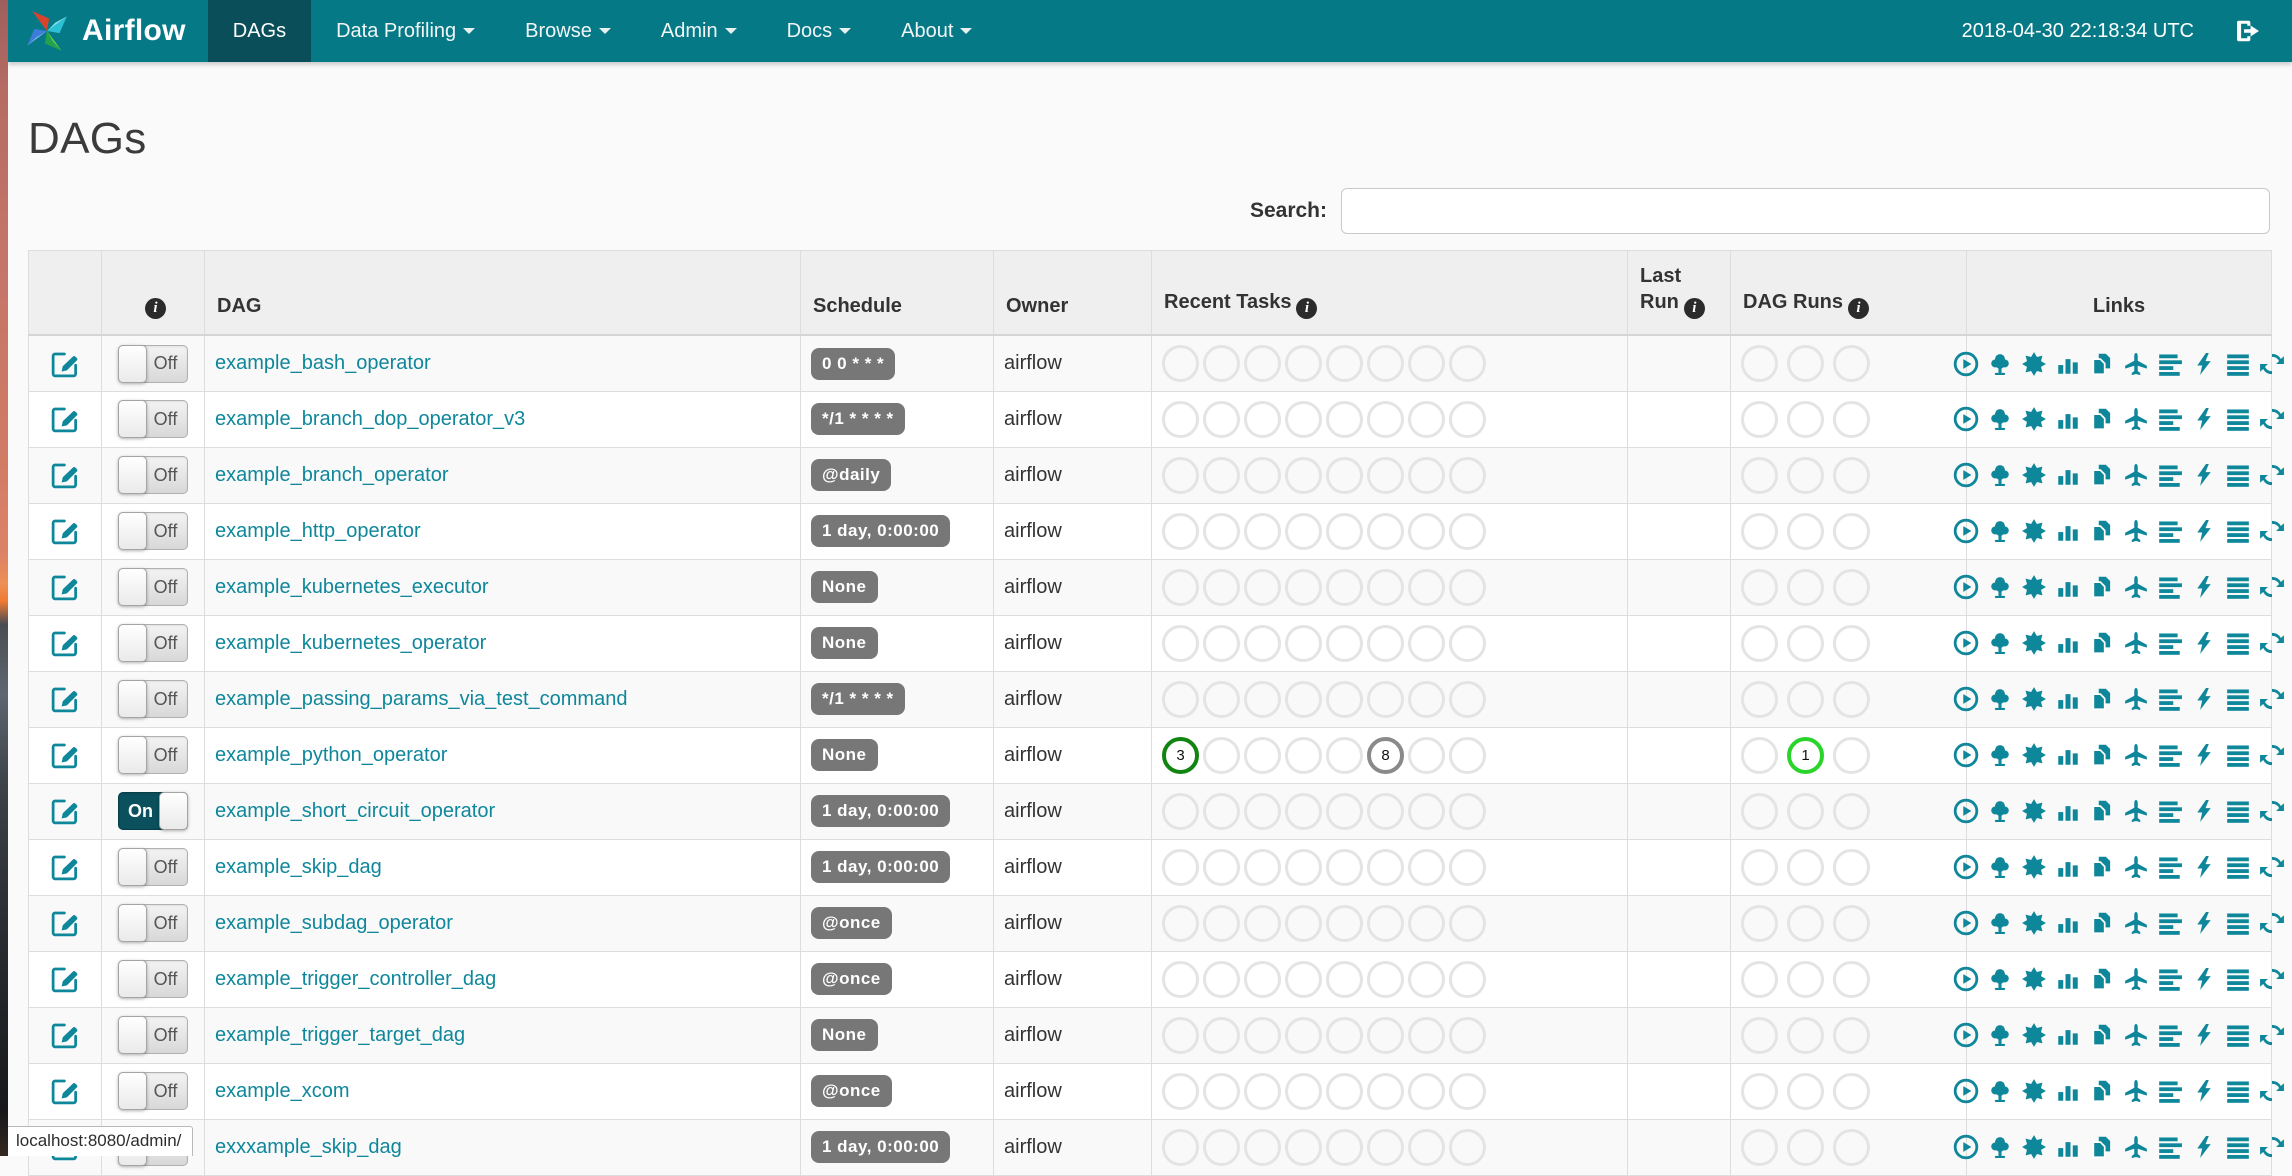 This screenshot has width=2292, height=1176. I want to click on dag-link: example_http_operator, so click(318, 531).